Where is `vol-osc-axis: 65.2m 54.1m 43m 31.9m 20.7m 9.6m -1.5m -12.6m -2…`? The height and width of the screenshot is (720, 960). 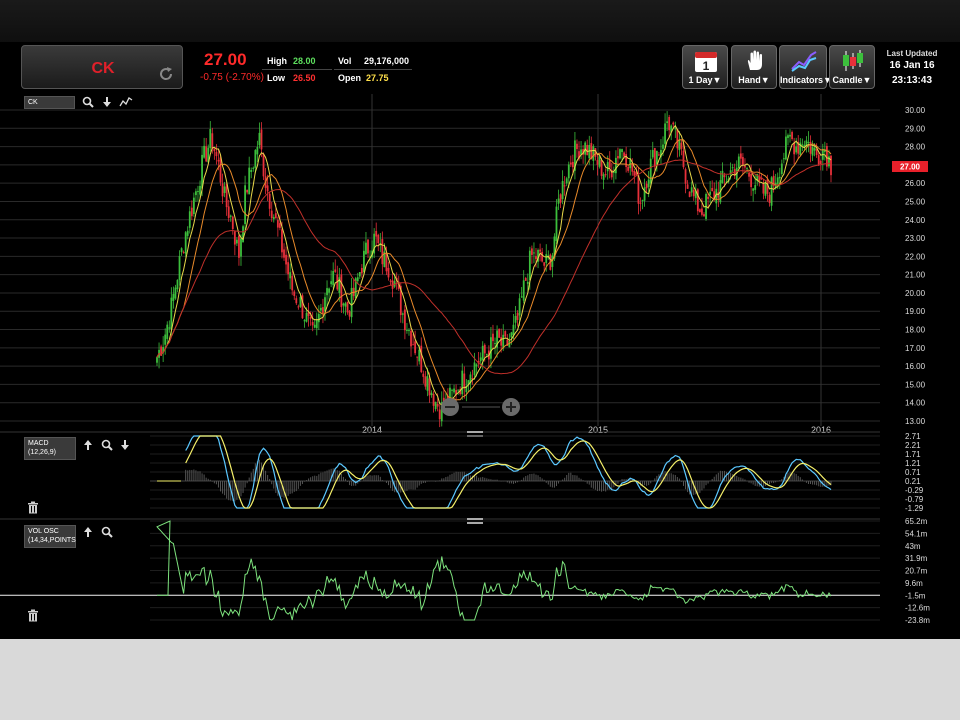
vol-osc-axis: 65.2m 54.1m 43m 31.9m 20.7m 9.6m -1.5m -12.6m -2… is located at coordinates (917, 571).